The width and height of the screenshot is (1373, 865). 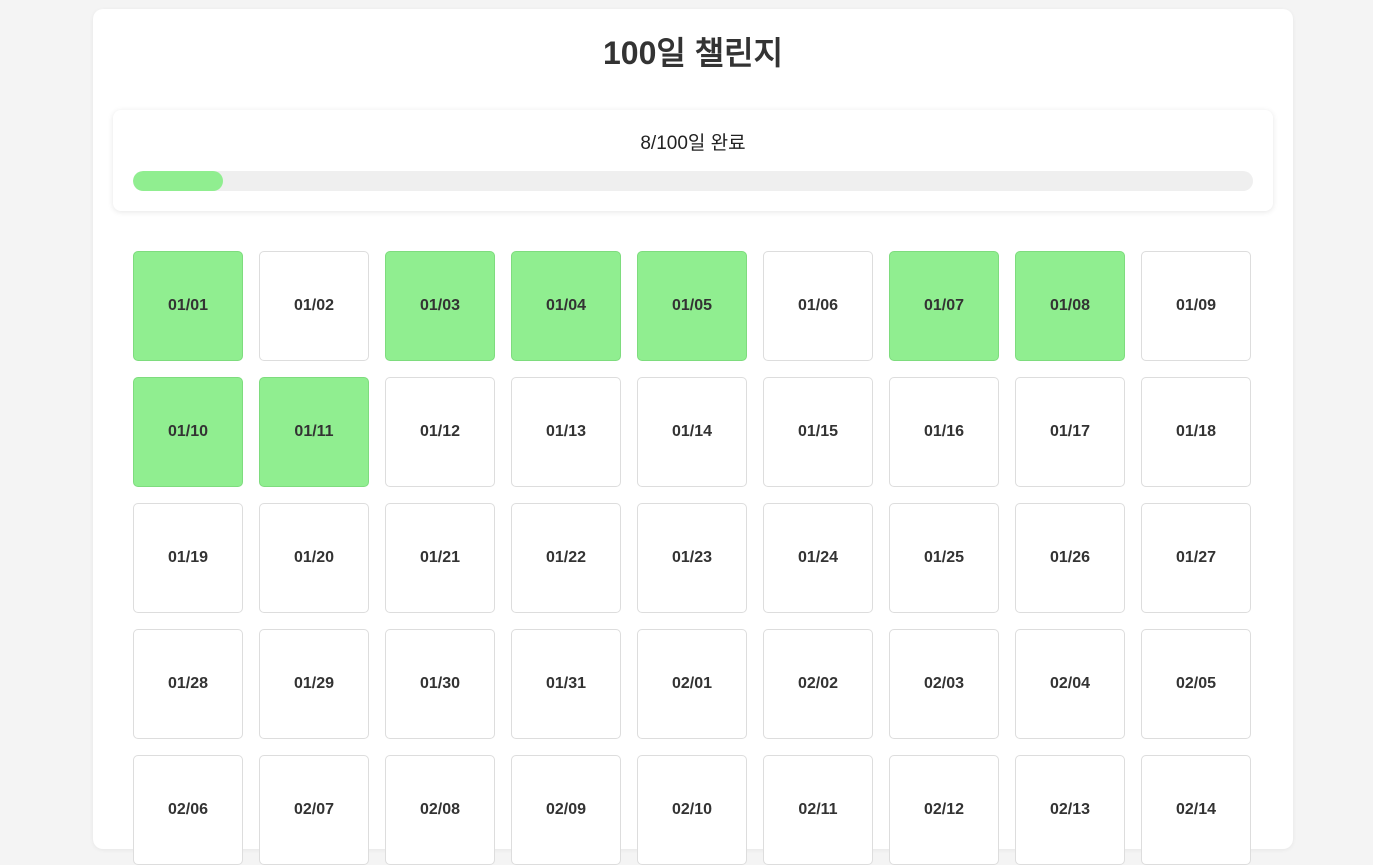 What do you see at coordinates (693, 181) in the screenshot?
I see `progress-bar` at bounding box center [693, 181].